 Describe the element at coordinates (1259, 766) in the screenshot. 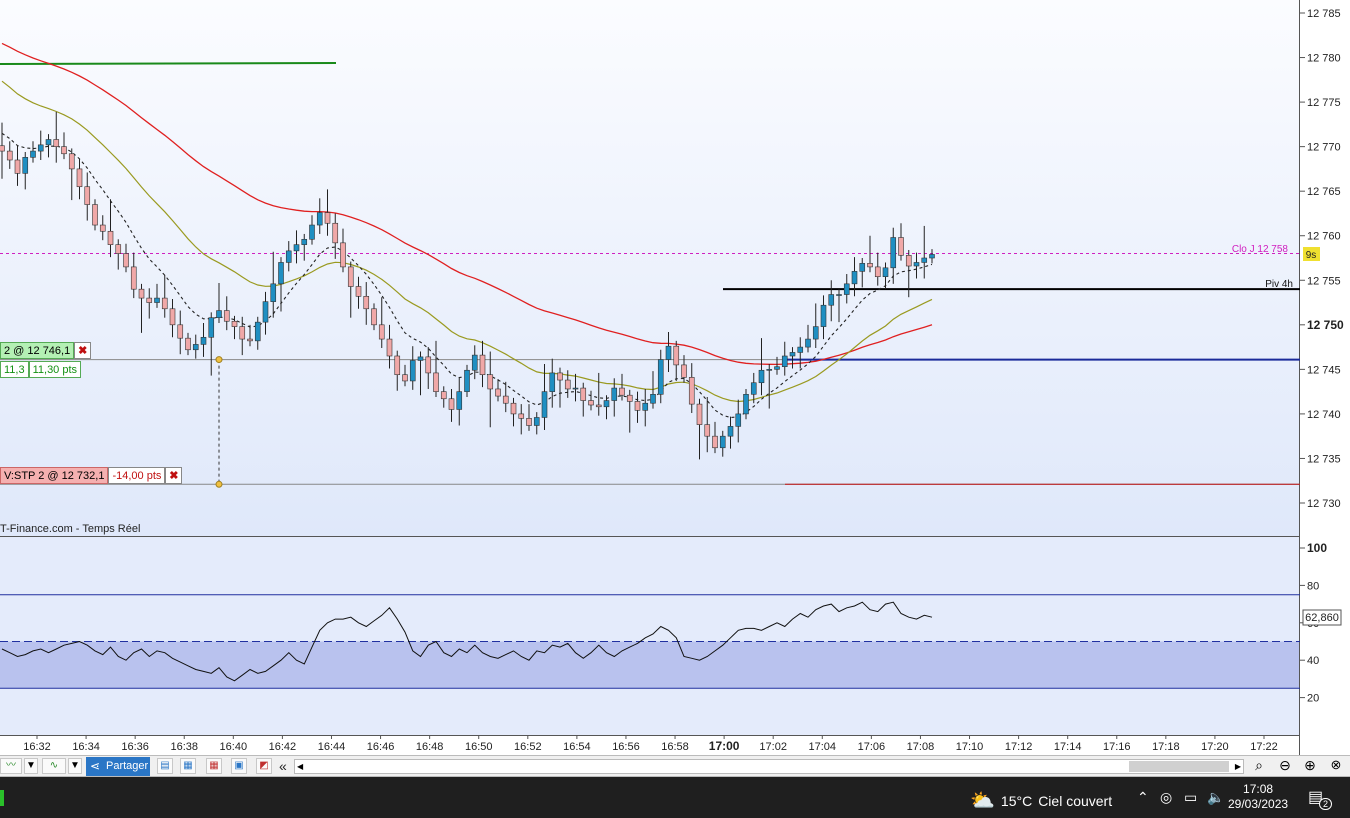

I see `zoom-fit-icon: ⌕` at that location.